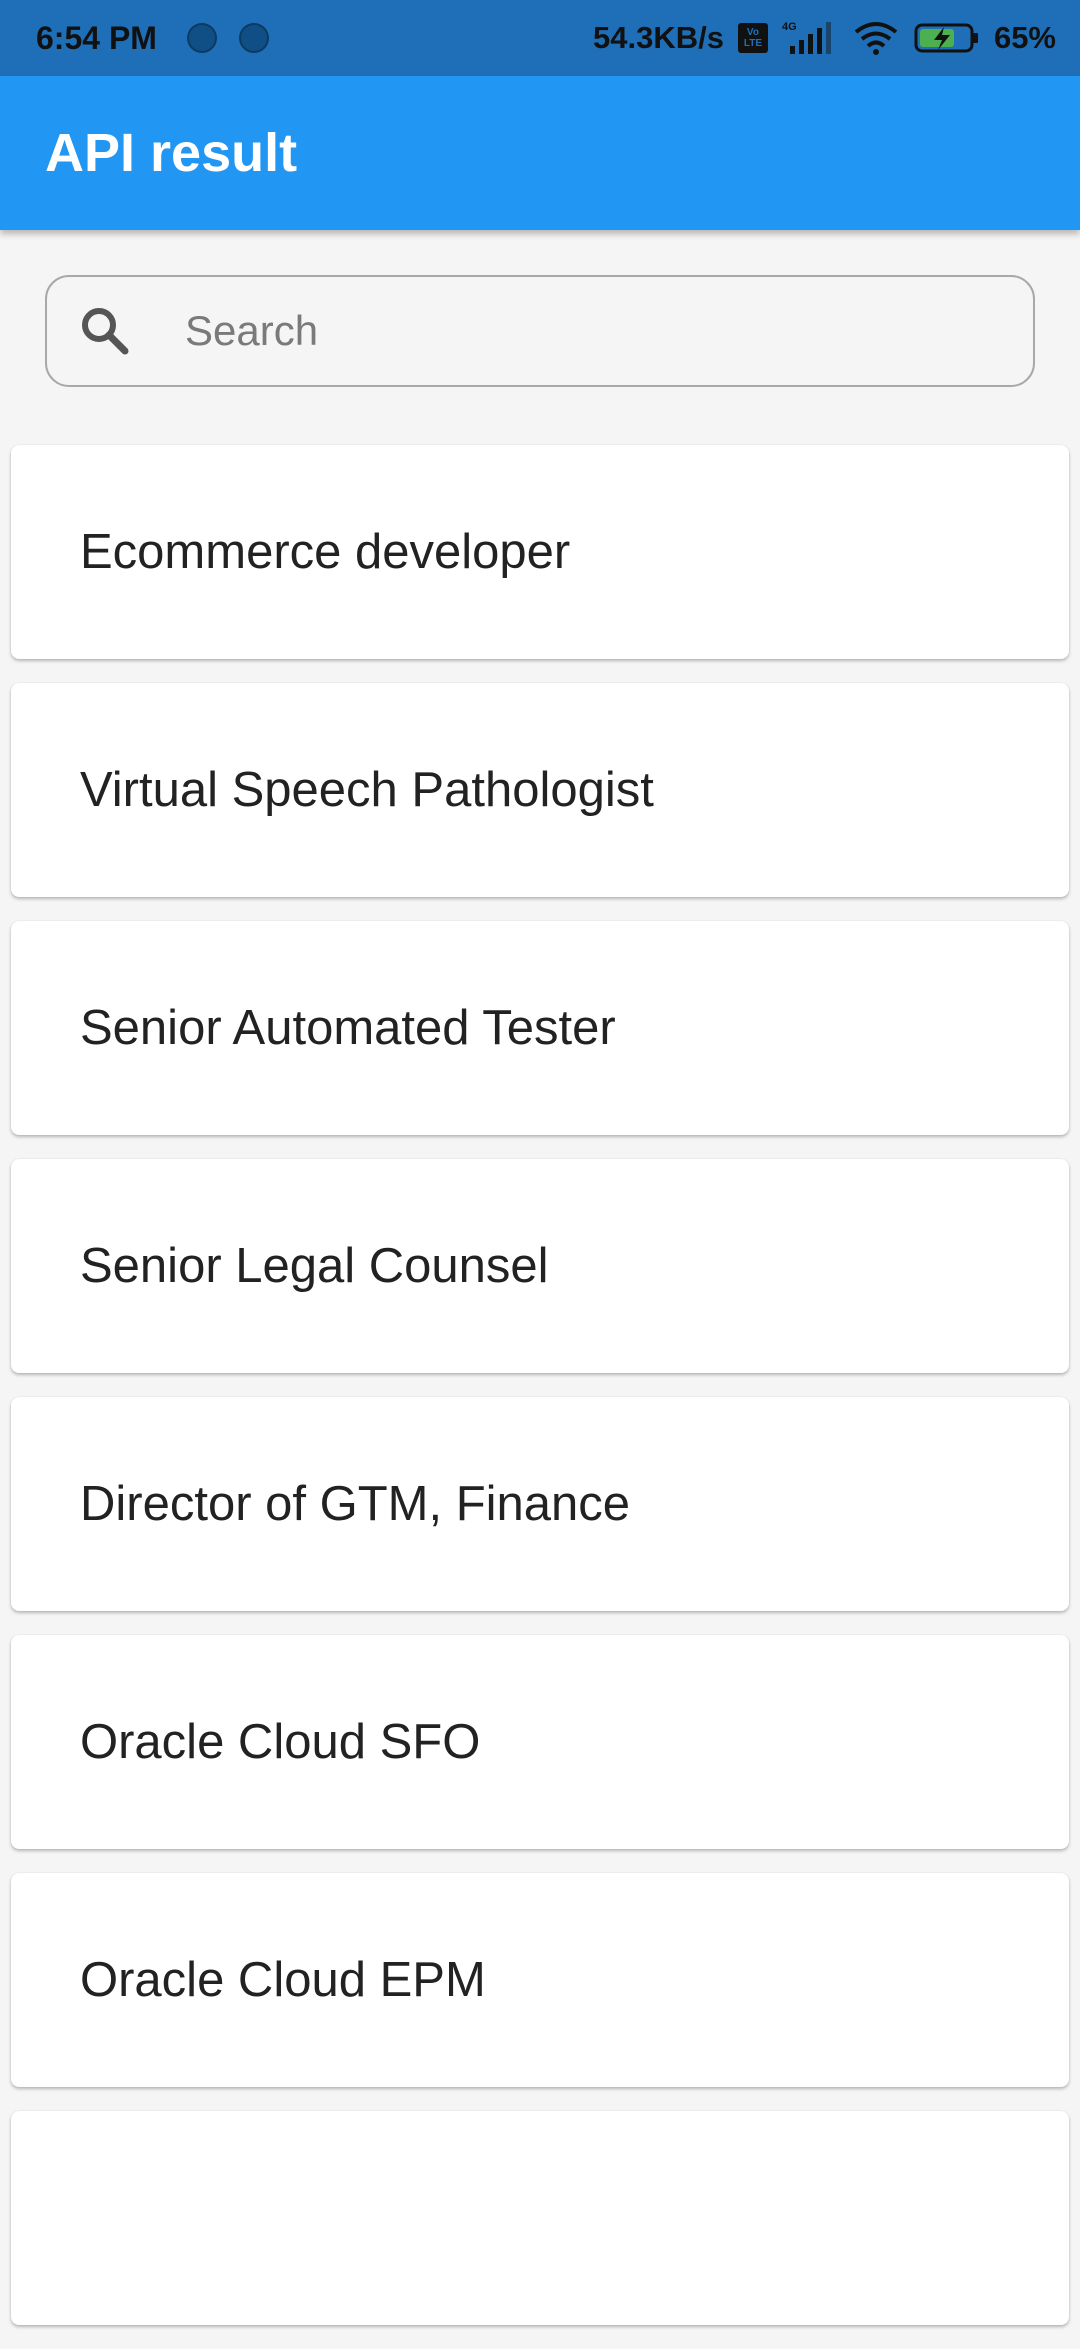  I want to click on volte-icon: Vo LTE, so click(752, 38).